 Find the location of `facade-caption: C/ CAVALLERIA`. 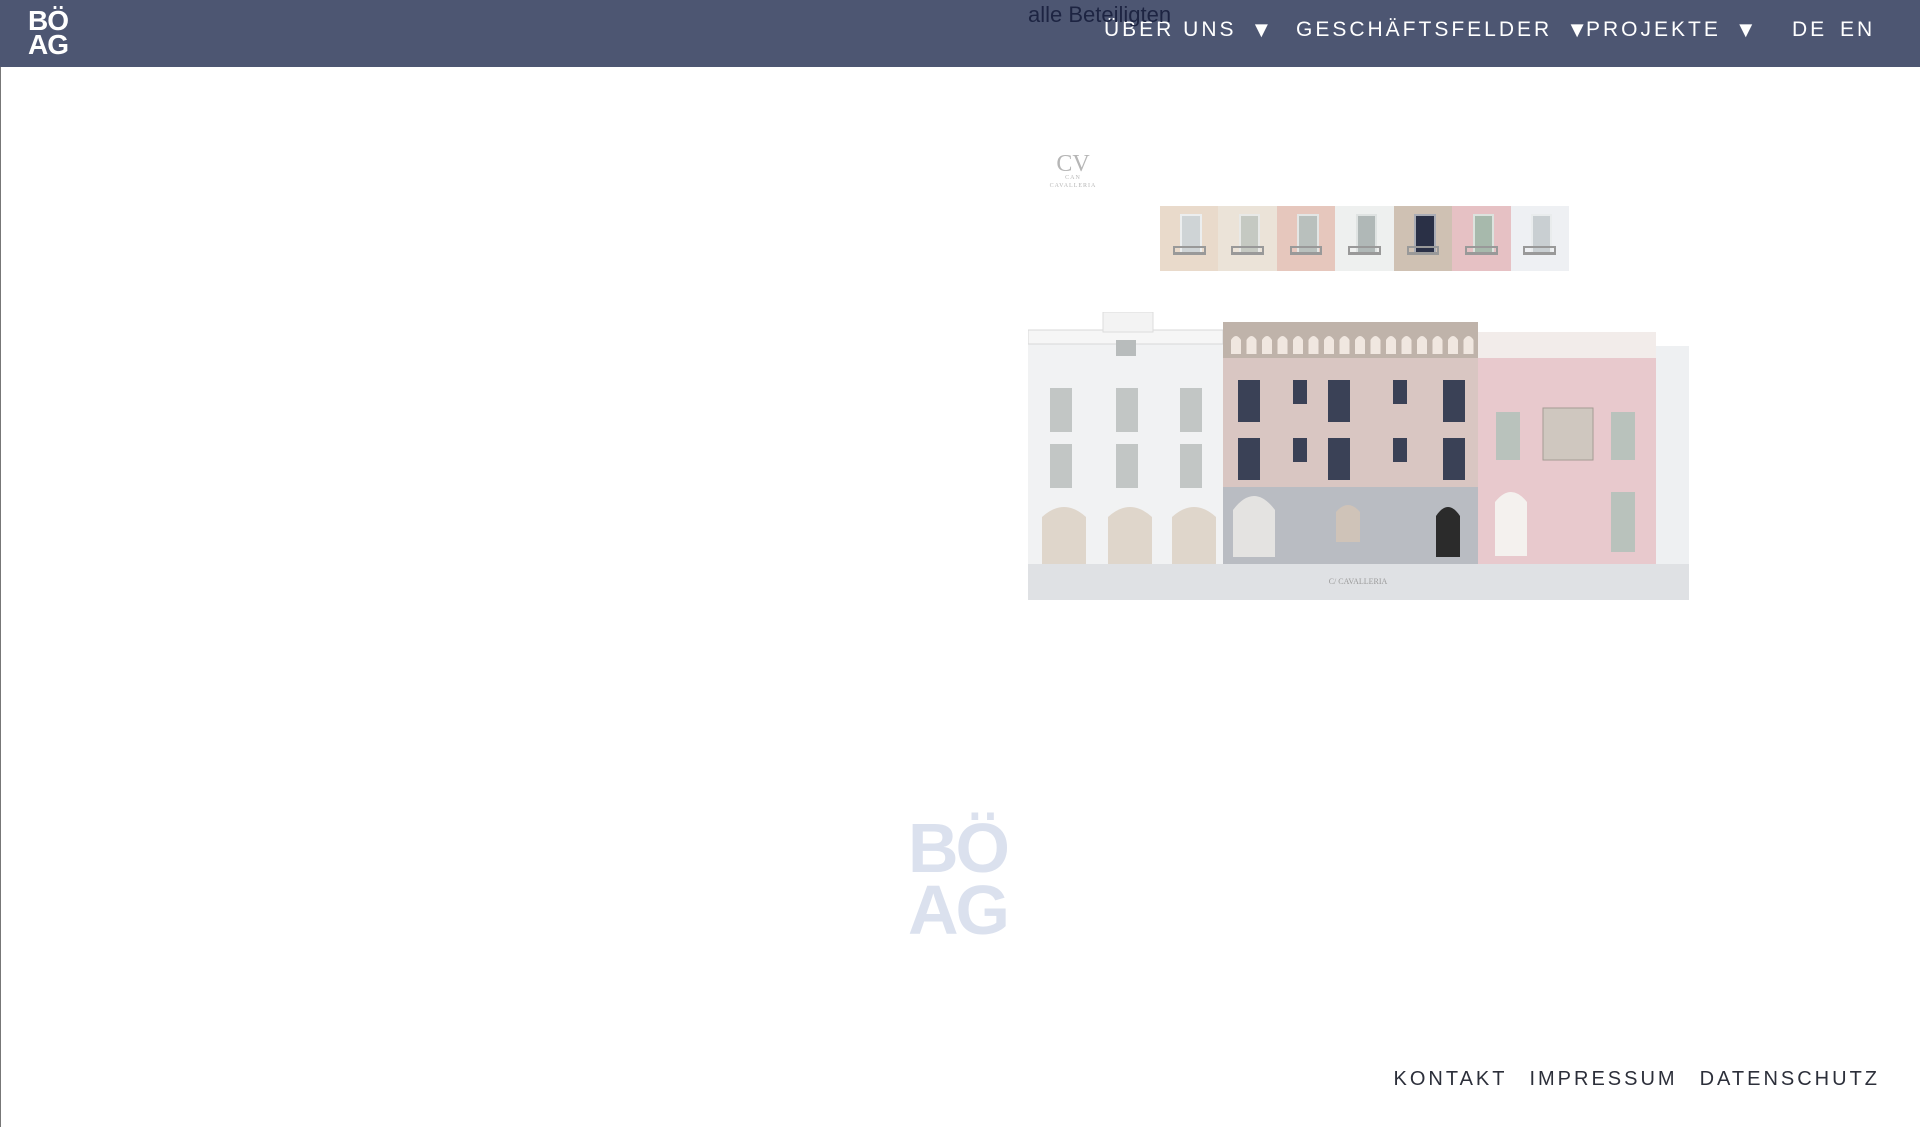

facade-caption: C/ CAVALLERIA is located at coordinates (1358, 581).